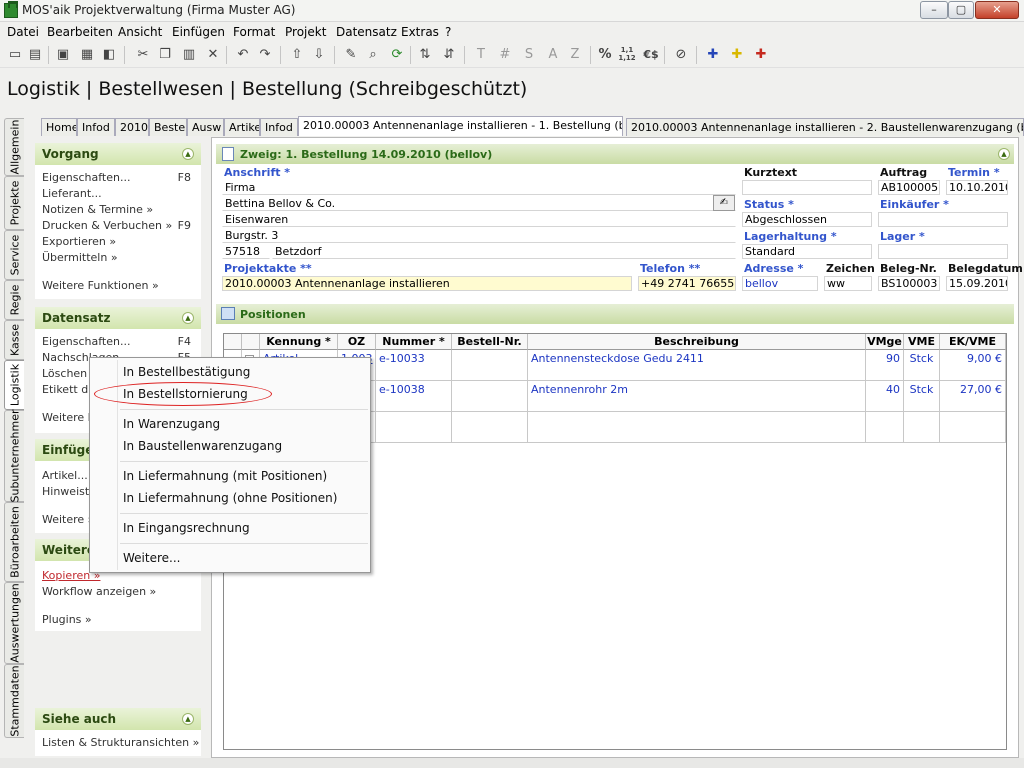 Image resolution: width=1024 pixels, height=768 pixels. What do you see at coordinates (14, 340) in the screenshot?
I see `vtab-kasse: Kasse` at bounding box center [14, 340].